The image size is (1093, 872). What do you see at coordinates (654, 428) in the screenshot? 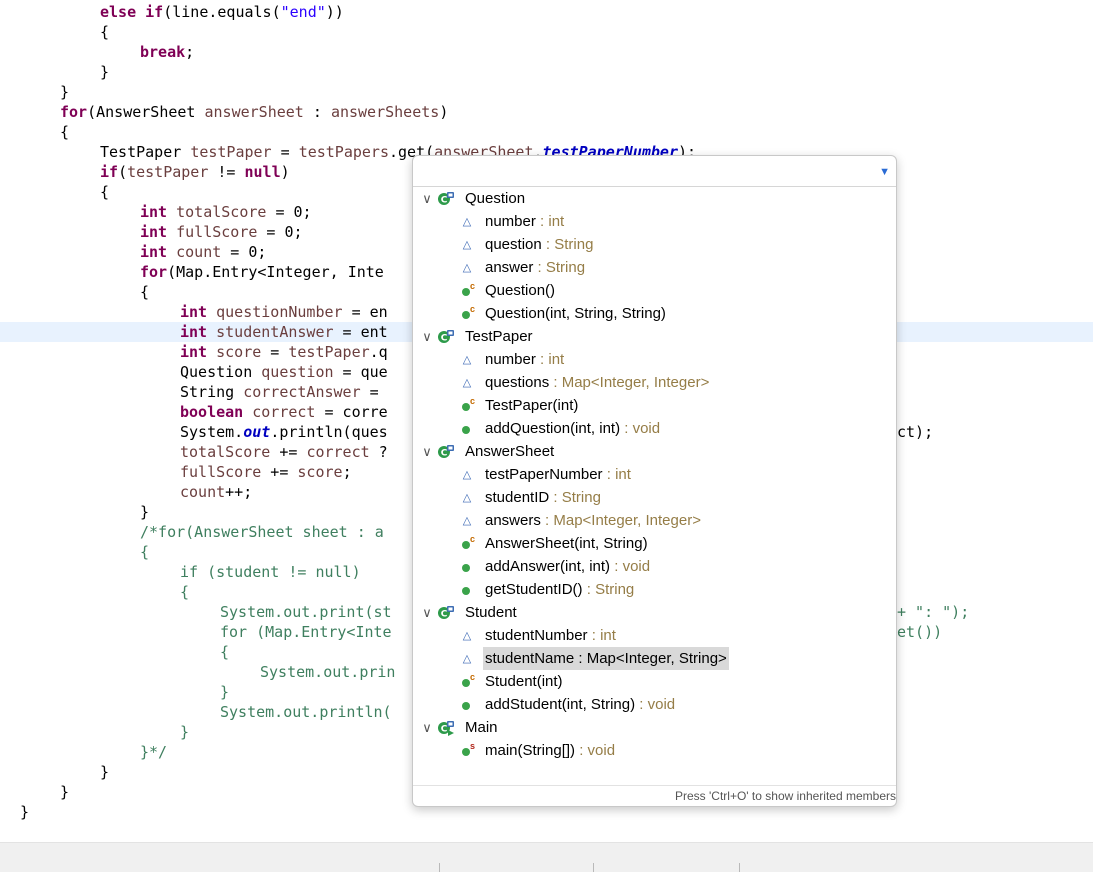
I see `outline-member-node: addQuestion(int, int) : void` at bounding box center [654, 428].